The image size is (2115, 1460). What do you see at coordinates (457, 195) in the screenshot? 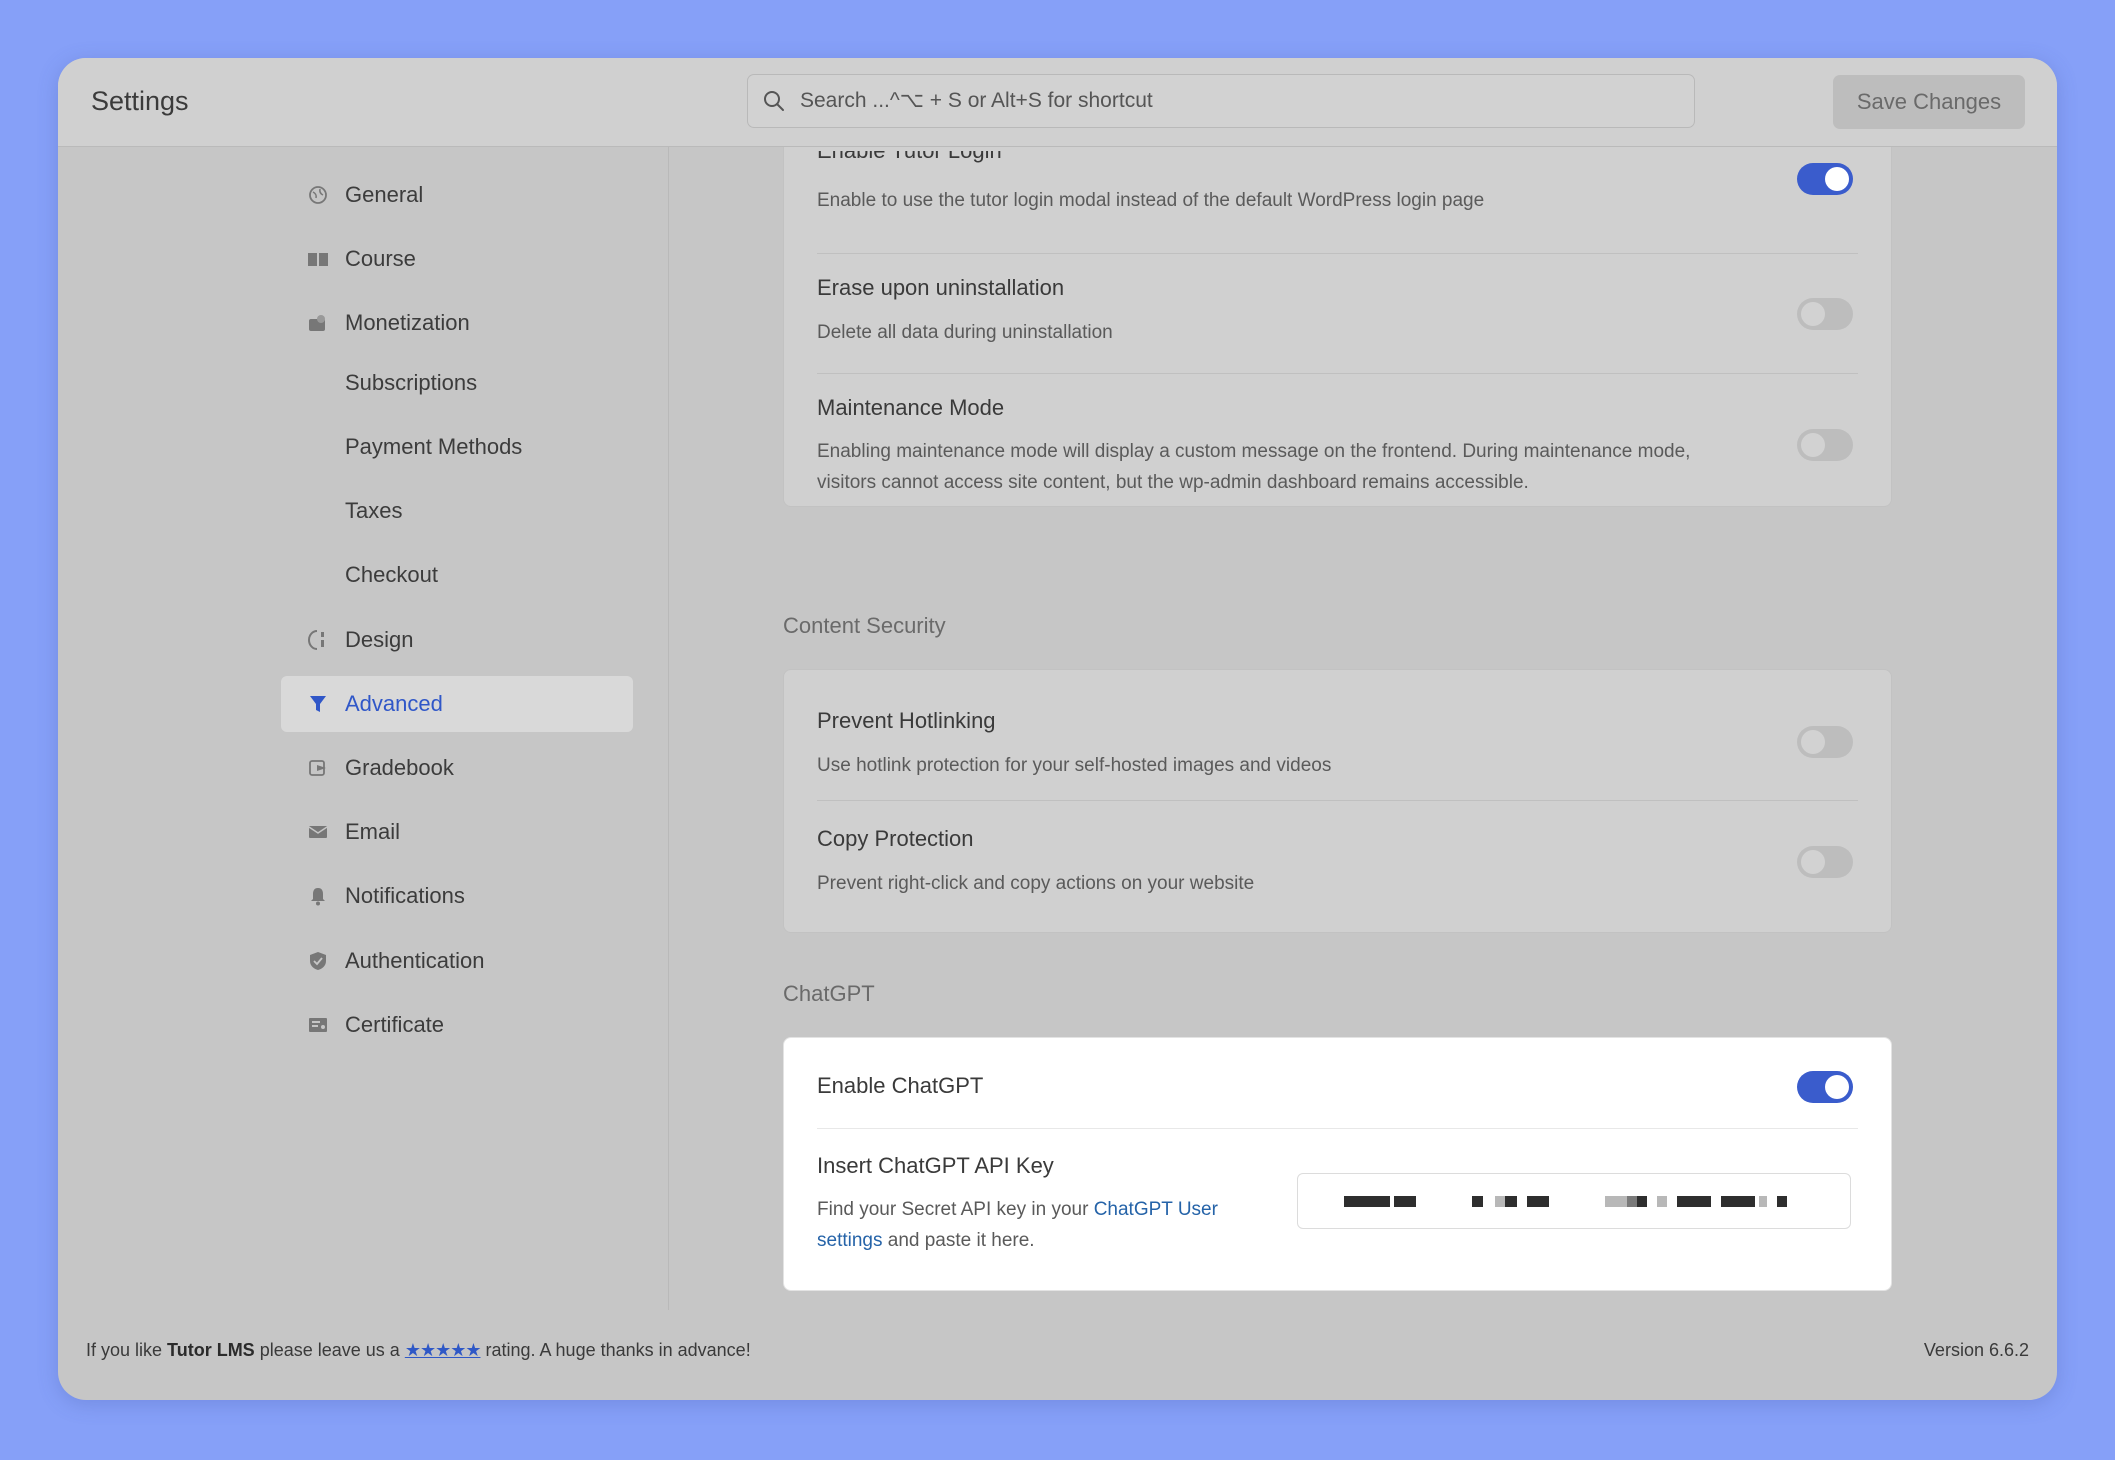
I see `sidebar-item-general: General` at bounding box center [457, 195].